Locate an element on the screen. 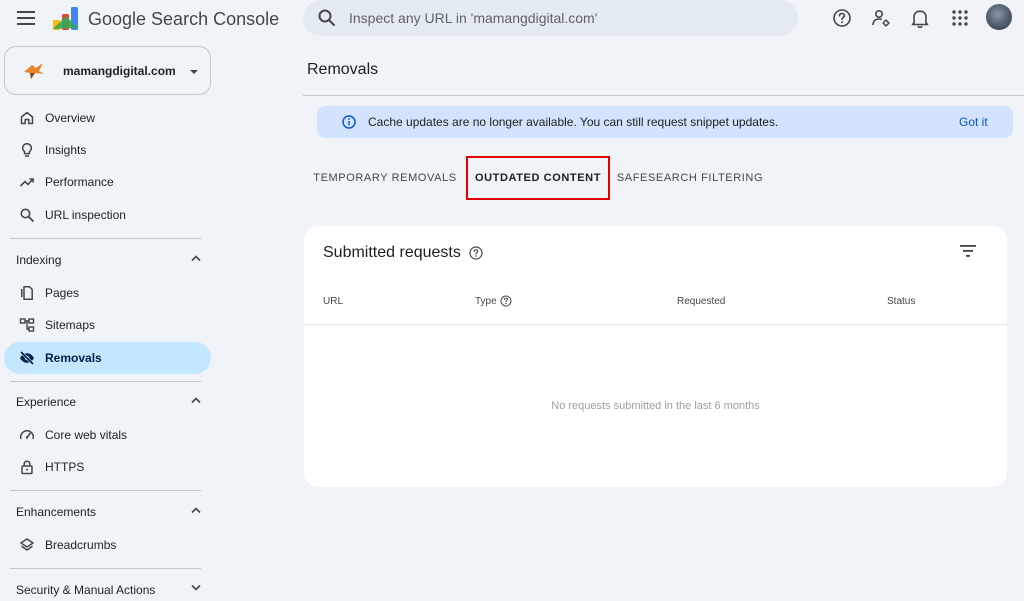 The image size is (1024, 601). property-name: mamangdigital.com is located at coordinates (119, 71).